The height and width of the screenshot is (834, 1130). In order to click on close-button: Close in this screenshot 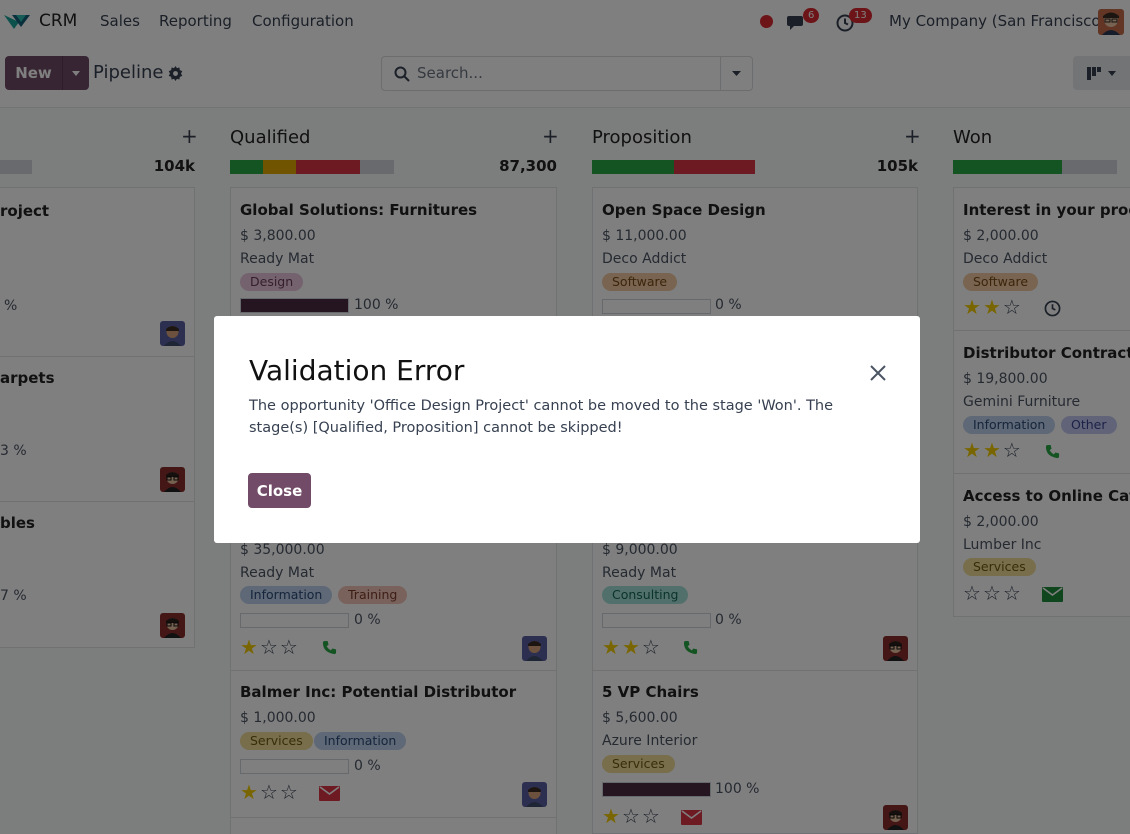, I will do `click(279, 490)`.